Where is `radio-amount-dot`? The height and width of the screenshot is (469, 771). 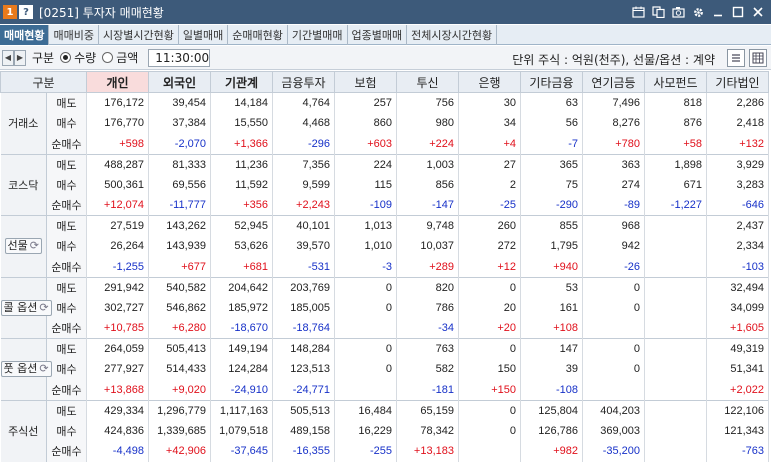
radio-amount-dot is located at coordinates (108, 57).